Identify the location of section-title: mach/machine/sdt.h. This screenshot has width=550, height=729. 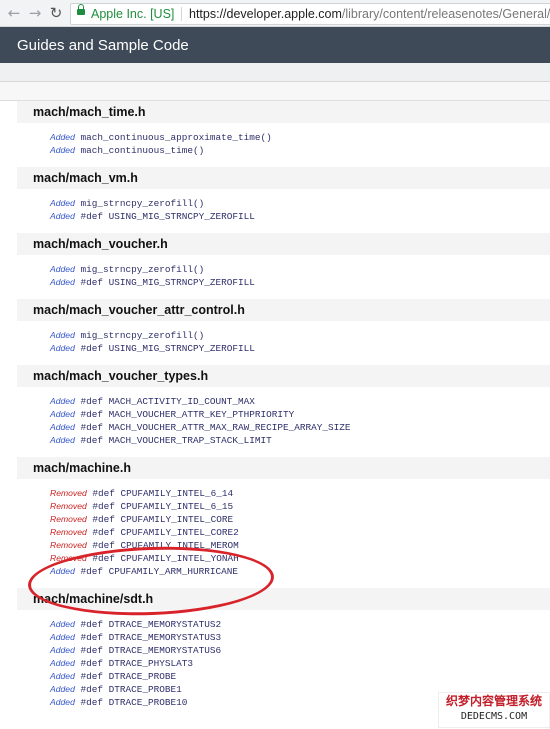
(93, 599).